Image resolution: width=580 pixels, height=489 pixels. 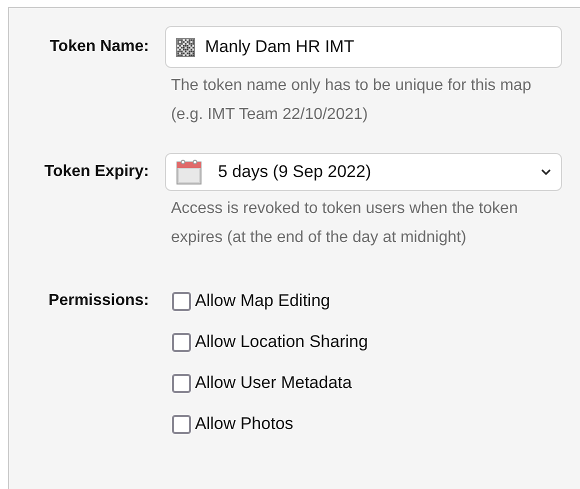 What do you see at coordinates (351, 100) in the screenshot?
I see `hint-text: The token name only has to be unique for this map (e.g. IMT Team 22/10/2021)` at bounding box center [351, 100].